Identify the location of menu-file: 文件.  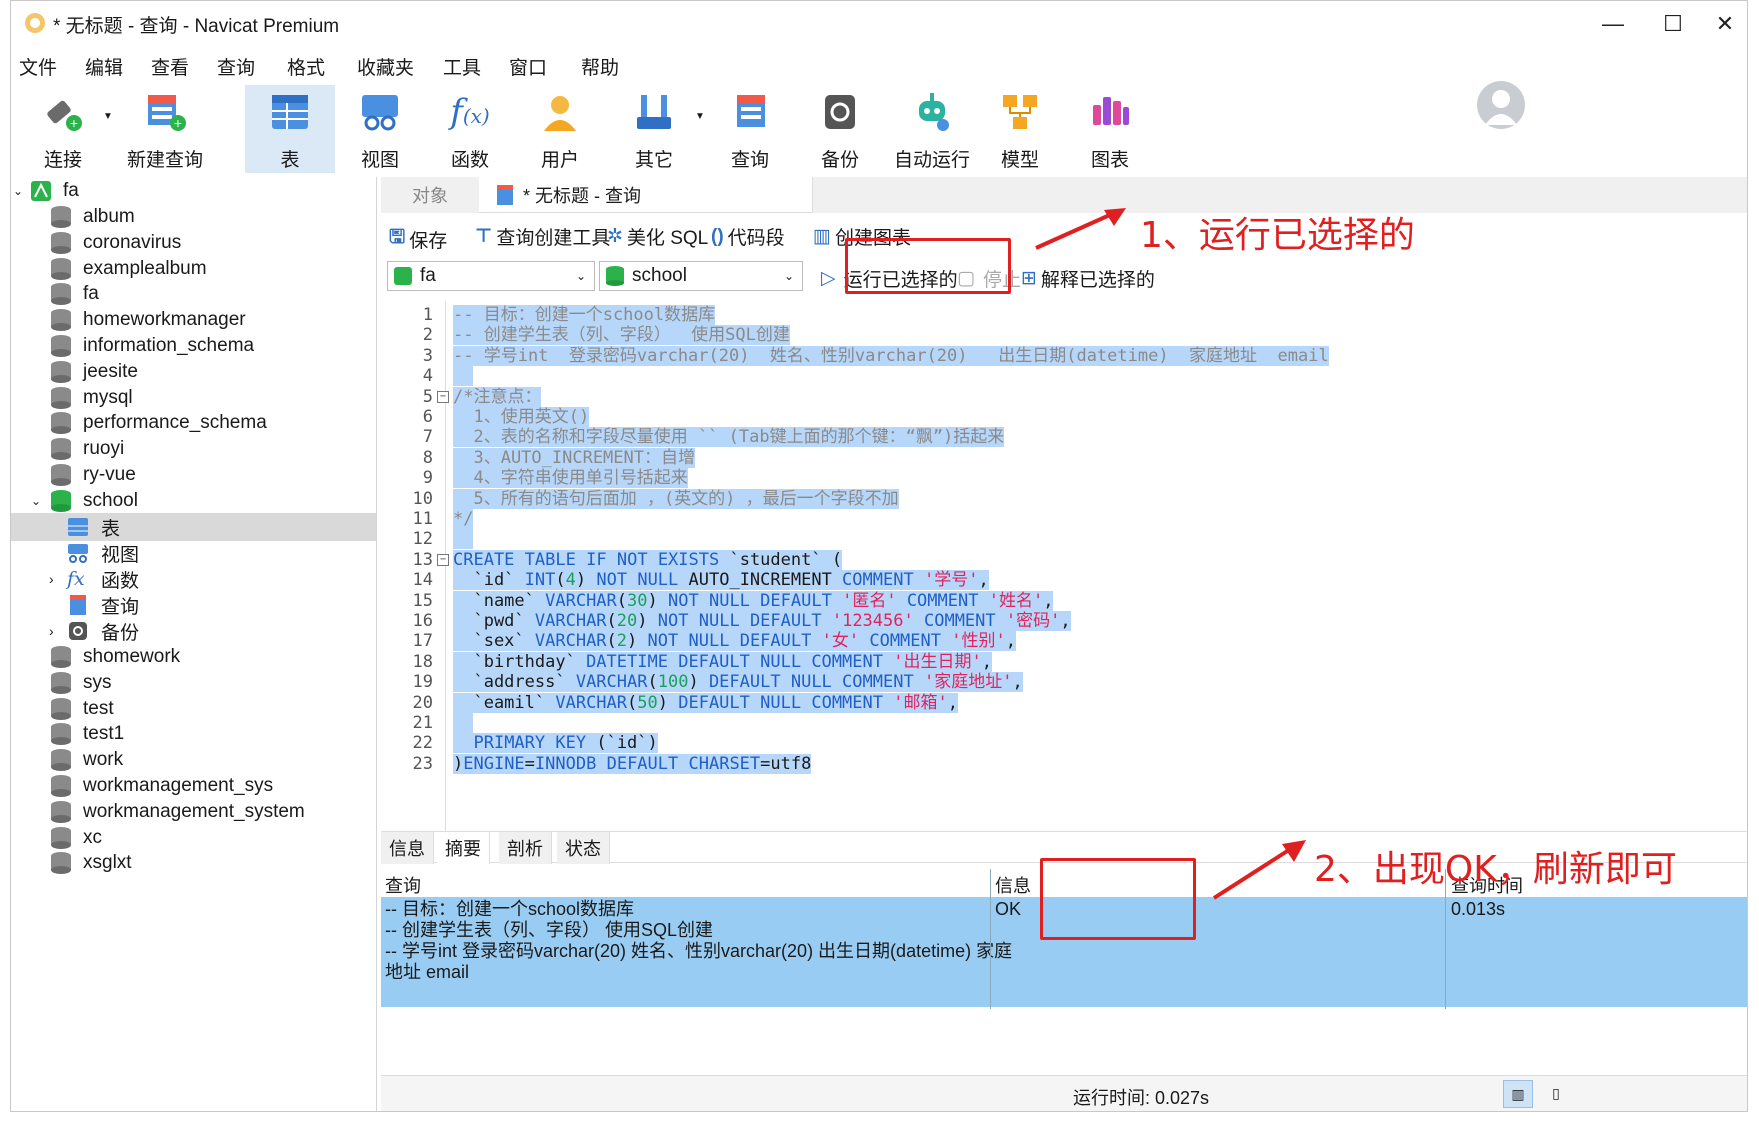
(38, 66).